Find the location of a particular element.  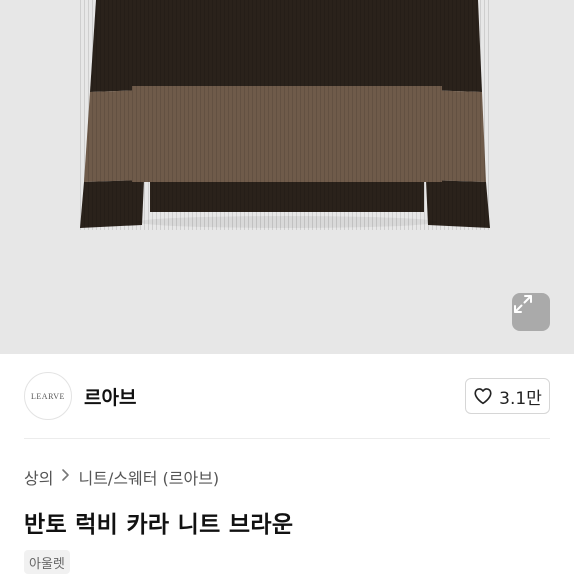

like-count: 3.1만 is located at coordinates (520, 398).